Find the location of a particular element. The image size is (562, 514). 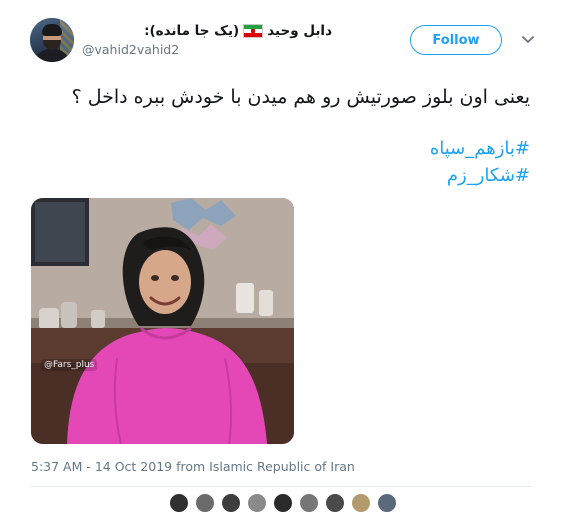

hashtag-link: #شکار_زم is located at coordinates (280, 176).